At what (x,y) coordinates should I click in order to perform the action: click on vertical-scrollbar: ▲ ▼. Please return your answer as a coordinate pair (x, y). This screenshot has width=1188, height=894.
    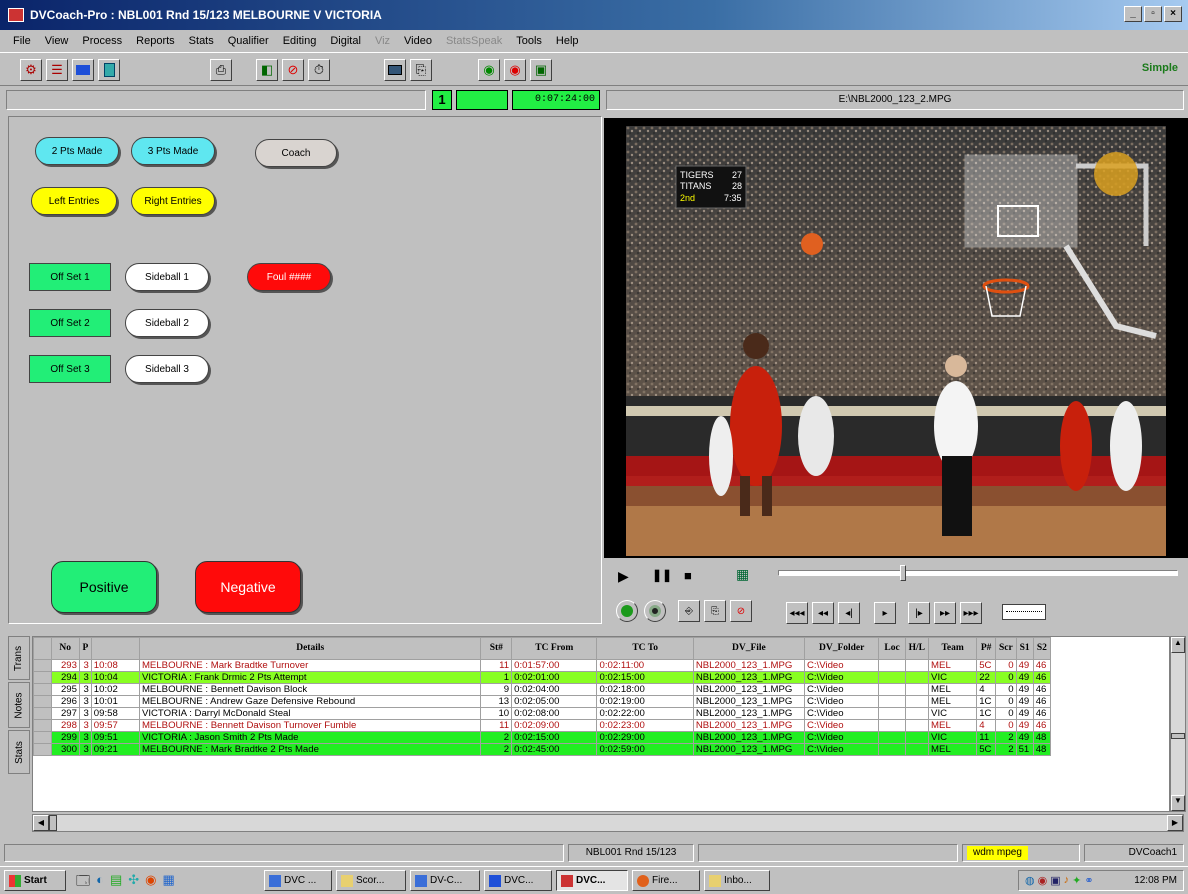
    Looking at the image, I should click on (1178, 724).